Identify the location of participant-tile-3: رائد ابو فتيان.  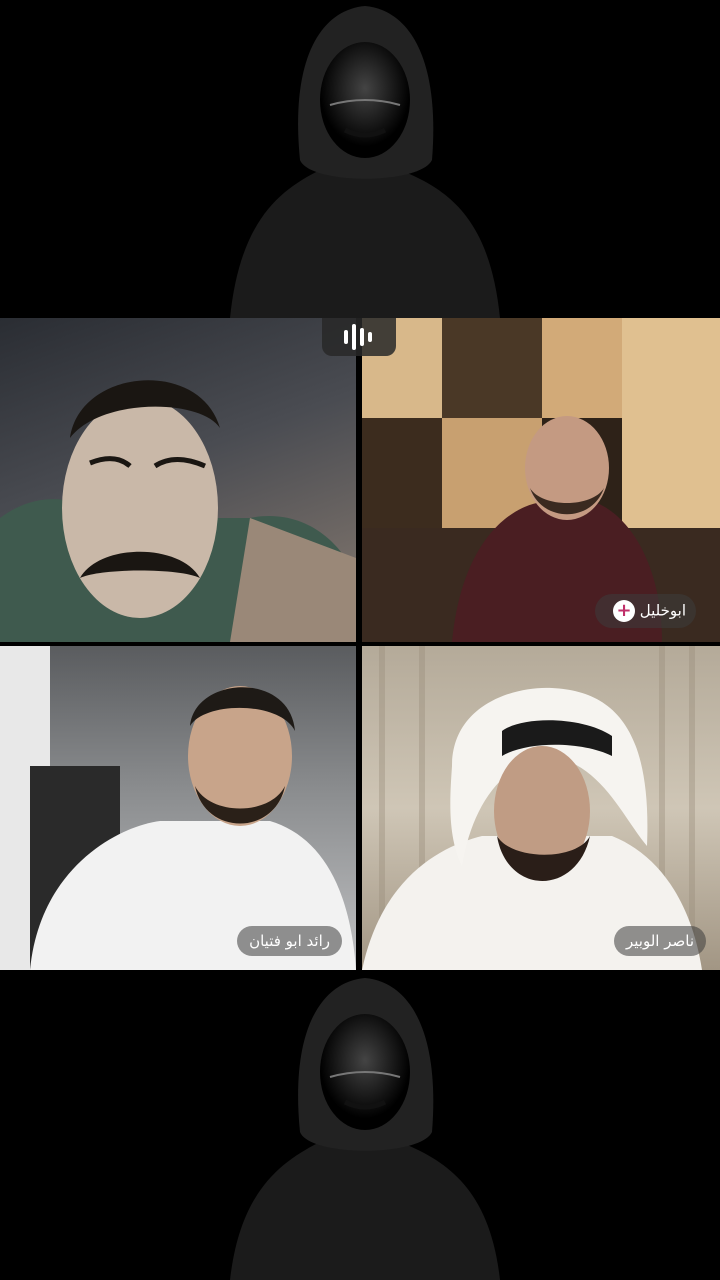
(178, 808).